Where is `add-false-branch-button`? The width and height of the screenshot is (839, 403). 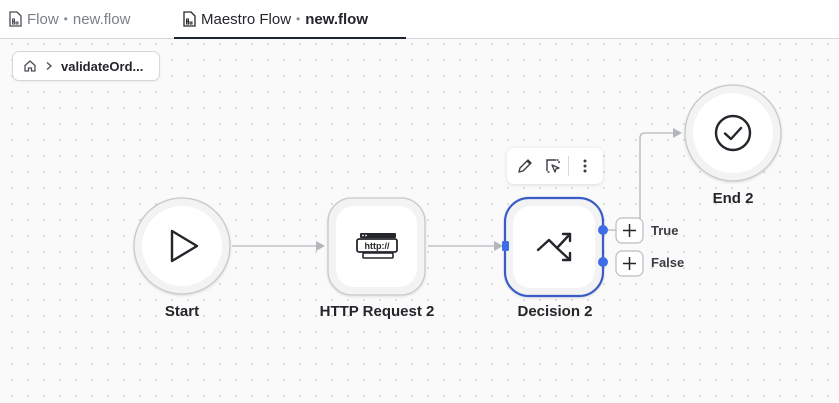
add-false-branch-button is located at coordinates (629, 263).